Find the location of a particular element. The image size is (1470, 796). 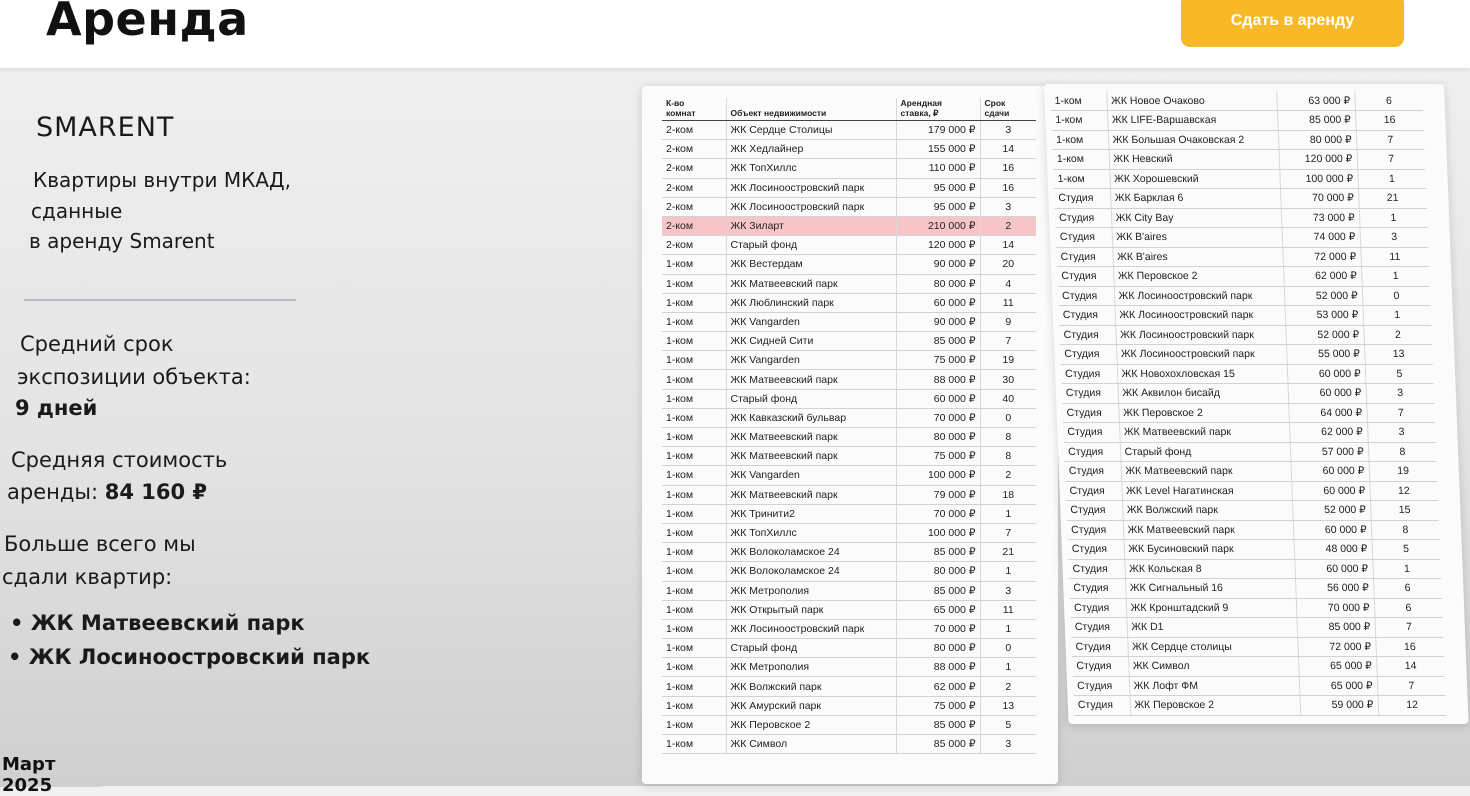

cell-object: ЖК Открытый парк is located at coordinates (810, 610).